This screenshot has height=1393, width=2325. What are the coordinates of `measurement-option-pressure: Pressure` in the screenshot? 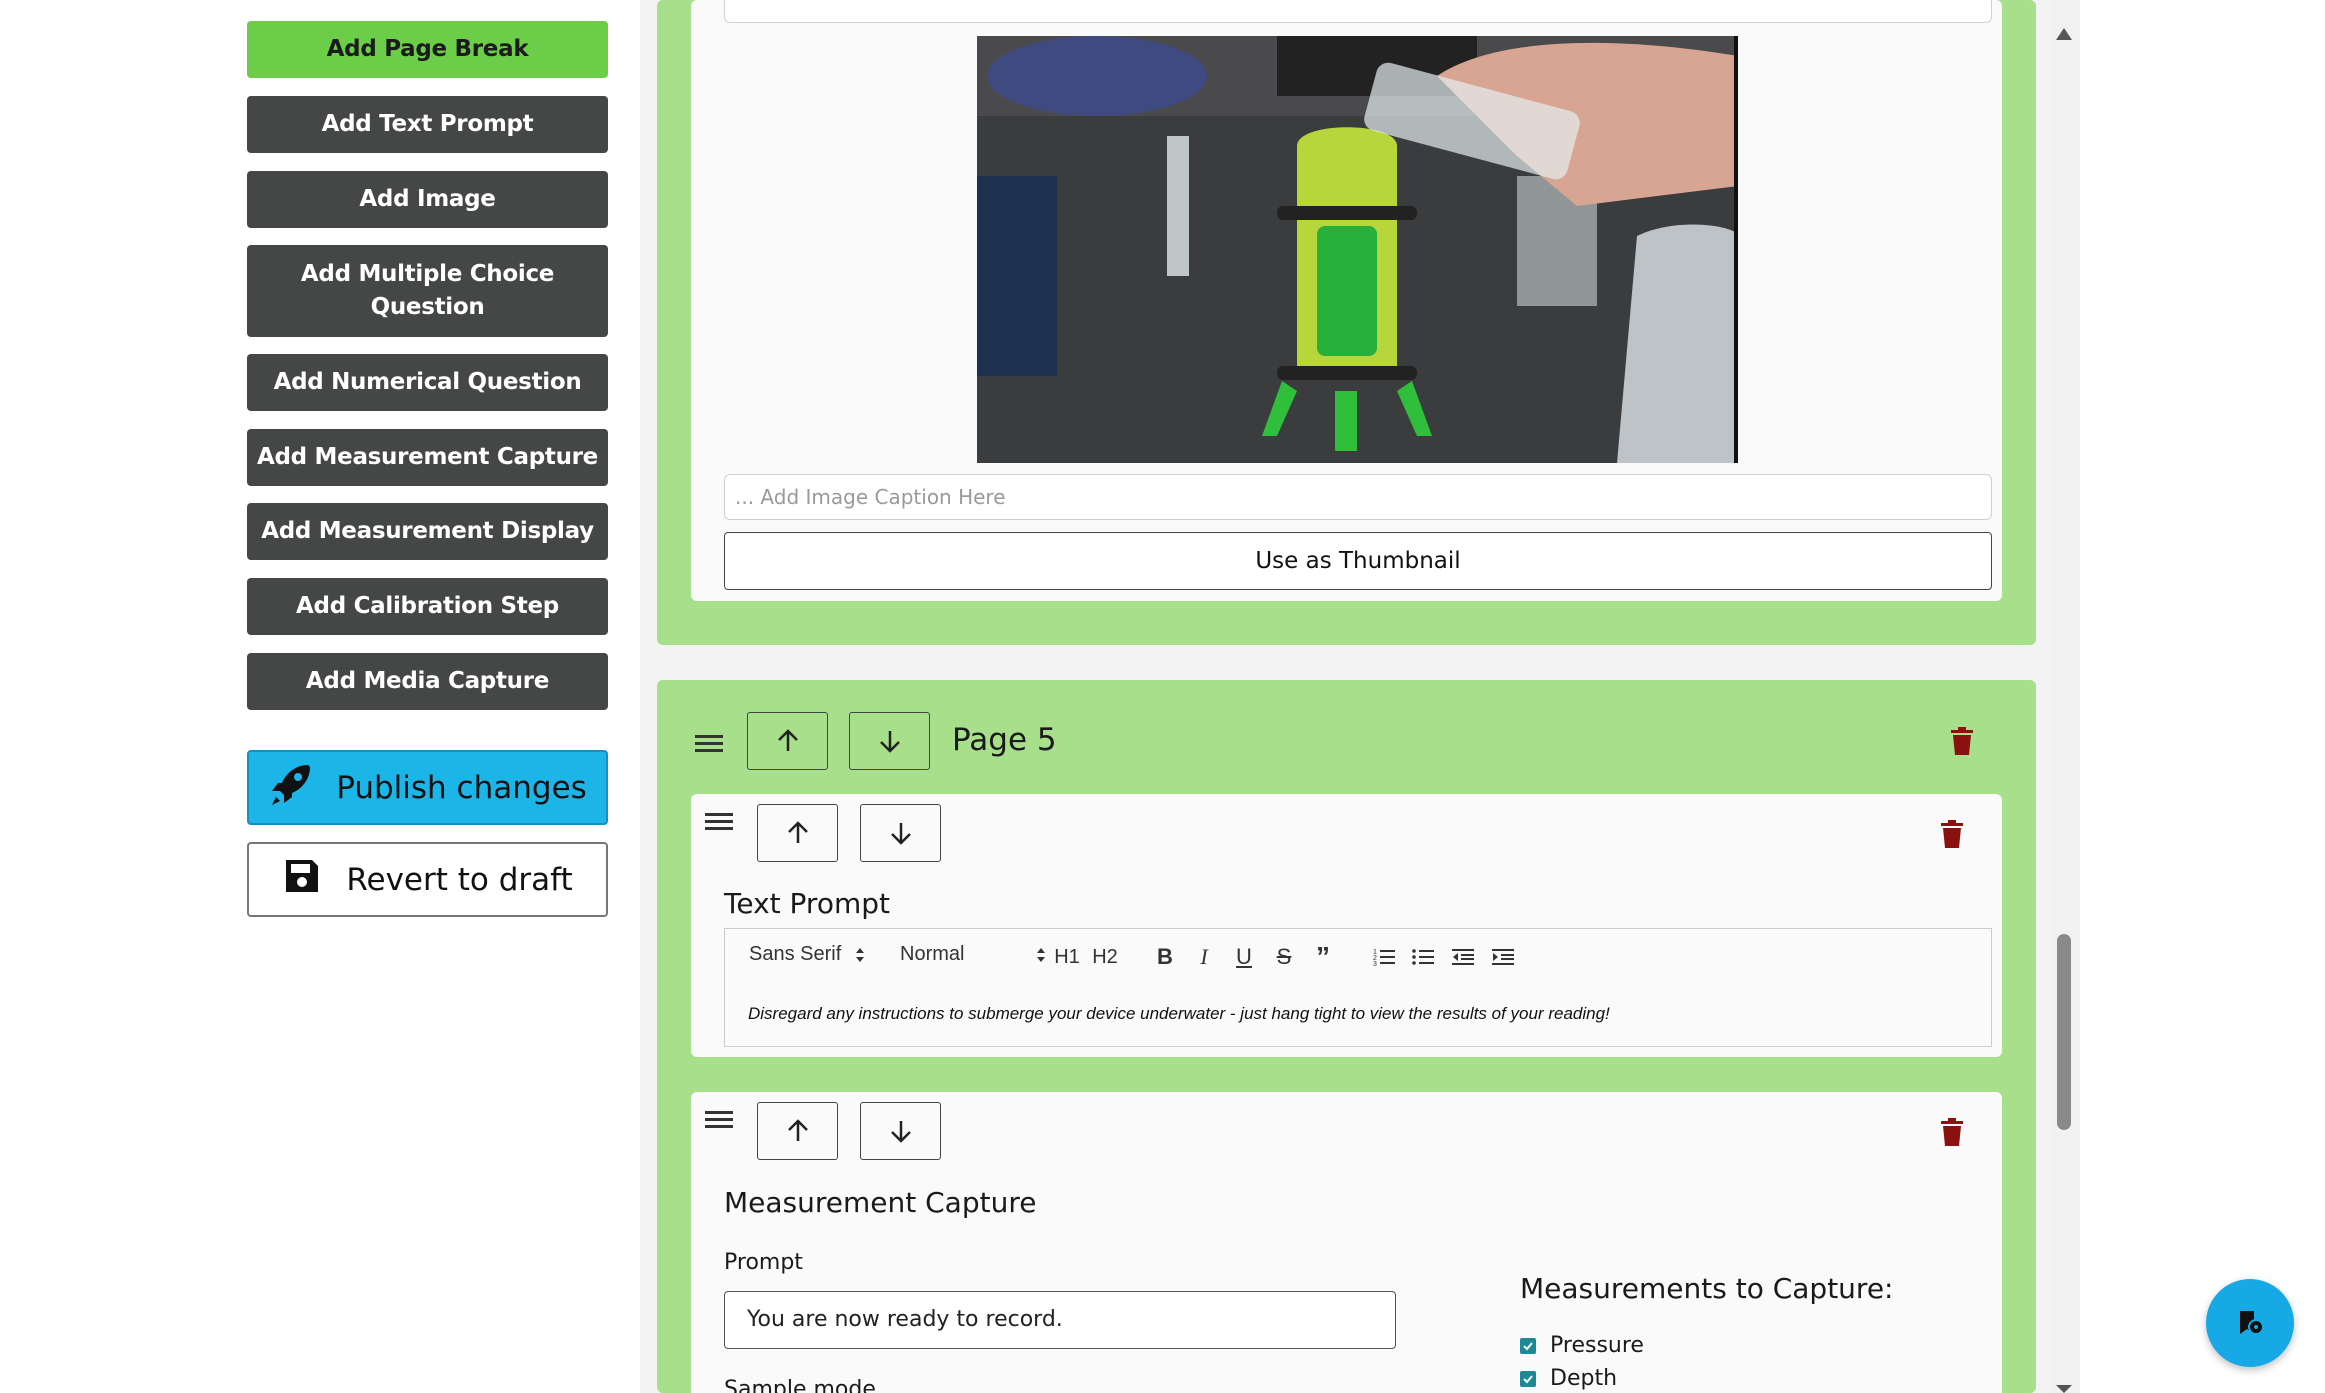 It's located at (1582, 1345).